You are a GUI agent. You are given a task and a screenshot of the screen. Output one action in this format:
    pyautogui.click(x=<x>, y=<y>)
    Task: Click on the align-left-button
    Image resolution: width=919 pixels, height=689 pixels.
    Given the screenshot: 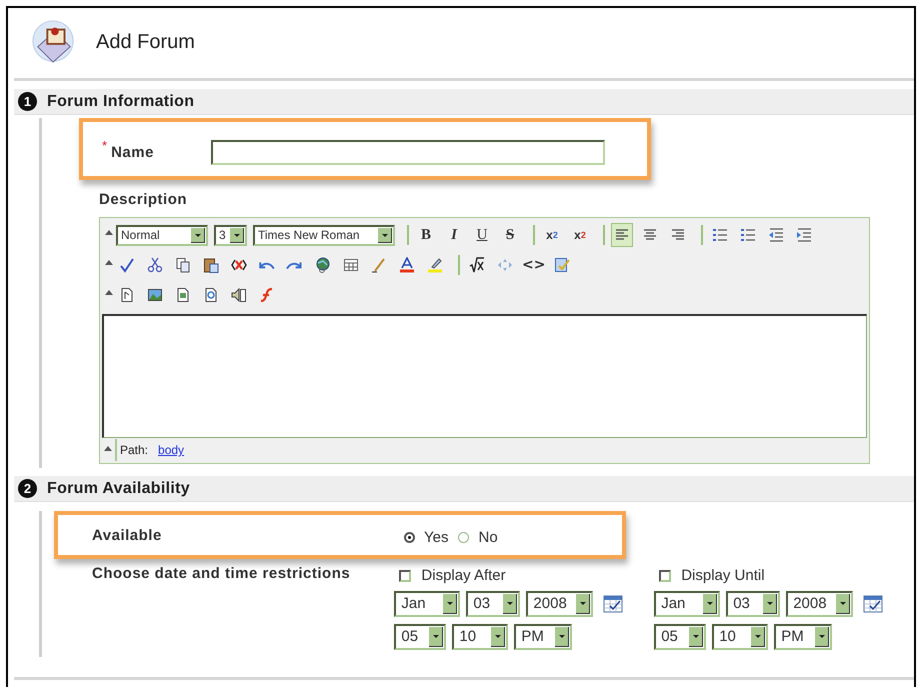 What is the action you would take?
    pyautogui.click(x=622, y=235)
    